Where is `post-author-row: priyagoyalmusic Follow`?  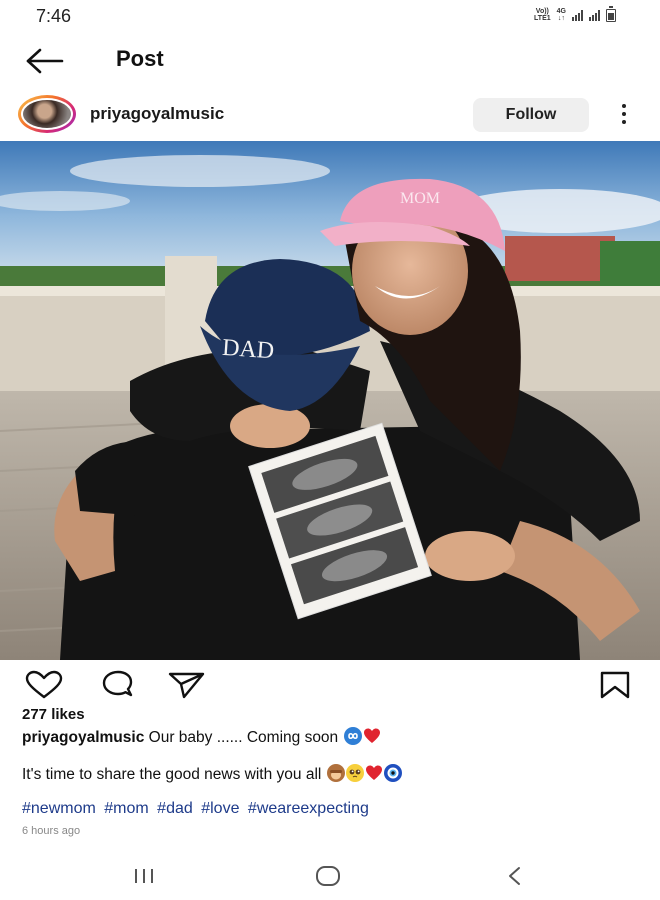
post-author-row: priyagoyalmusic Follow is located at coordinates (330, 115).